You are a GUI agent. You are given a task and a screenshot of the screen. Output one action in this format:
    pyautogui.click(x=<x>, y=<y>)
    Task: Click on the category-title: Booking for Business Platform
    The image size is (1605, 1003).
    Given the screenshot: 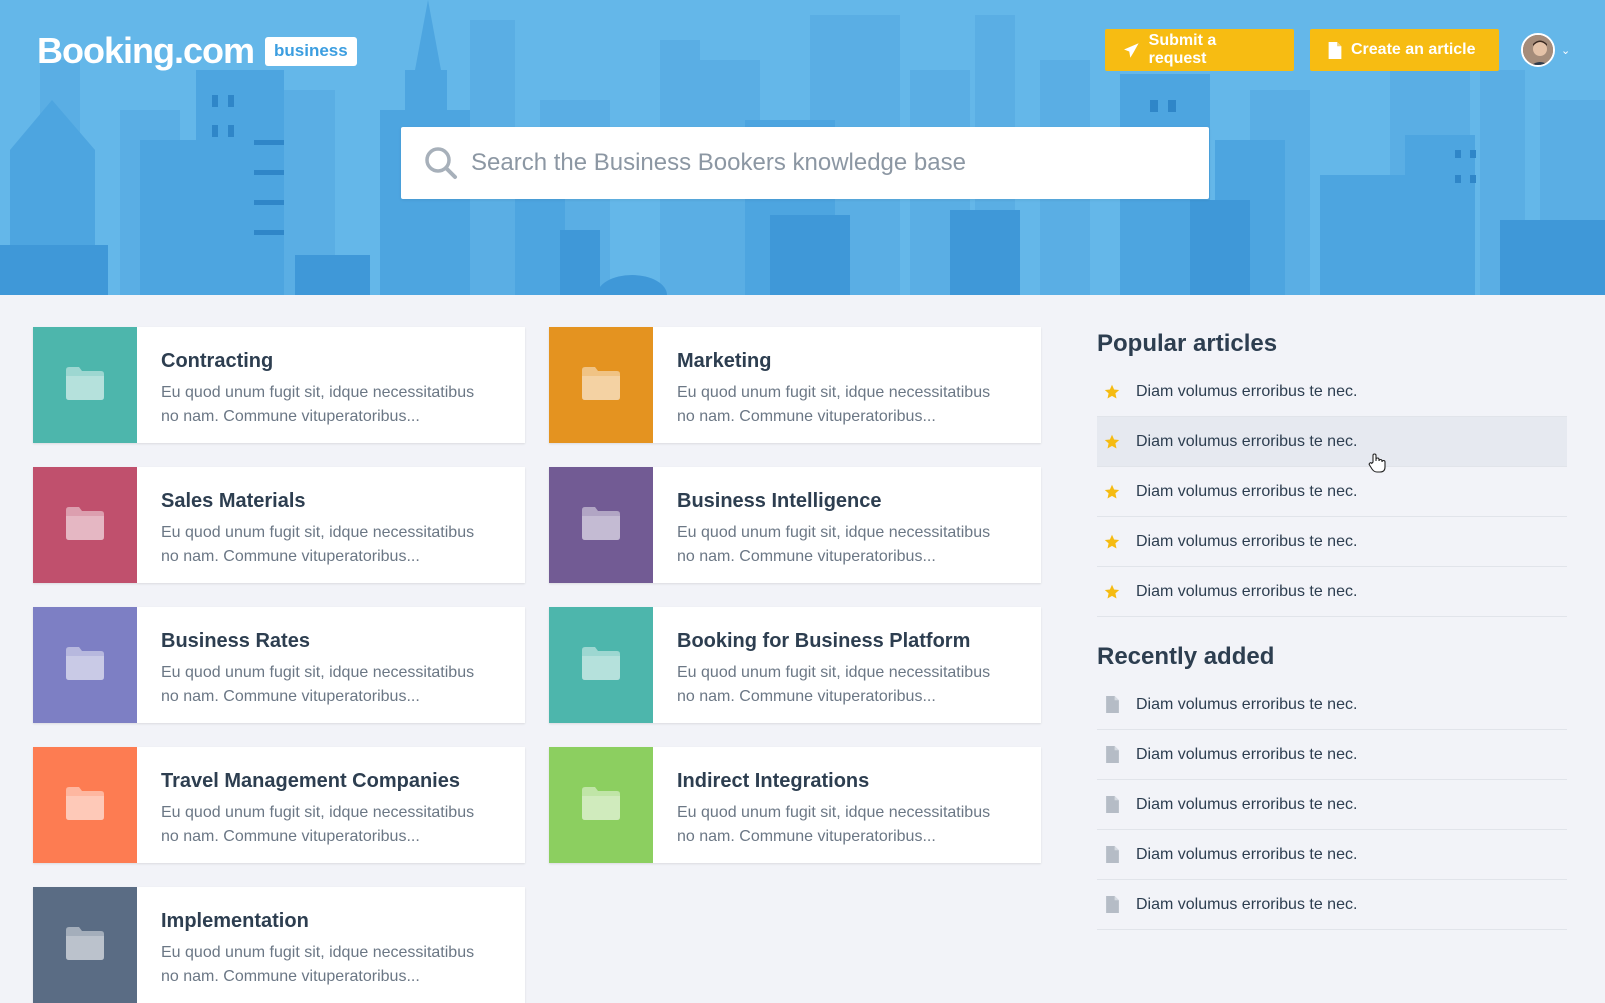 What is the action you would take?
    pyautogui.click(x=824, y=641)
    